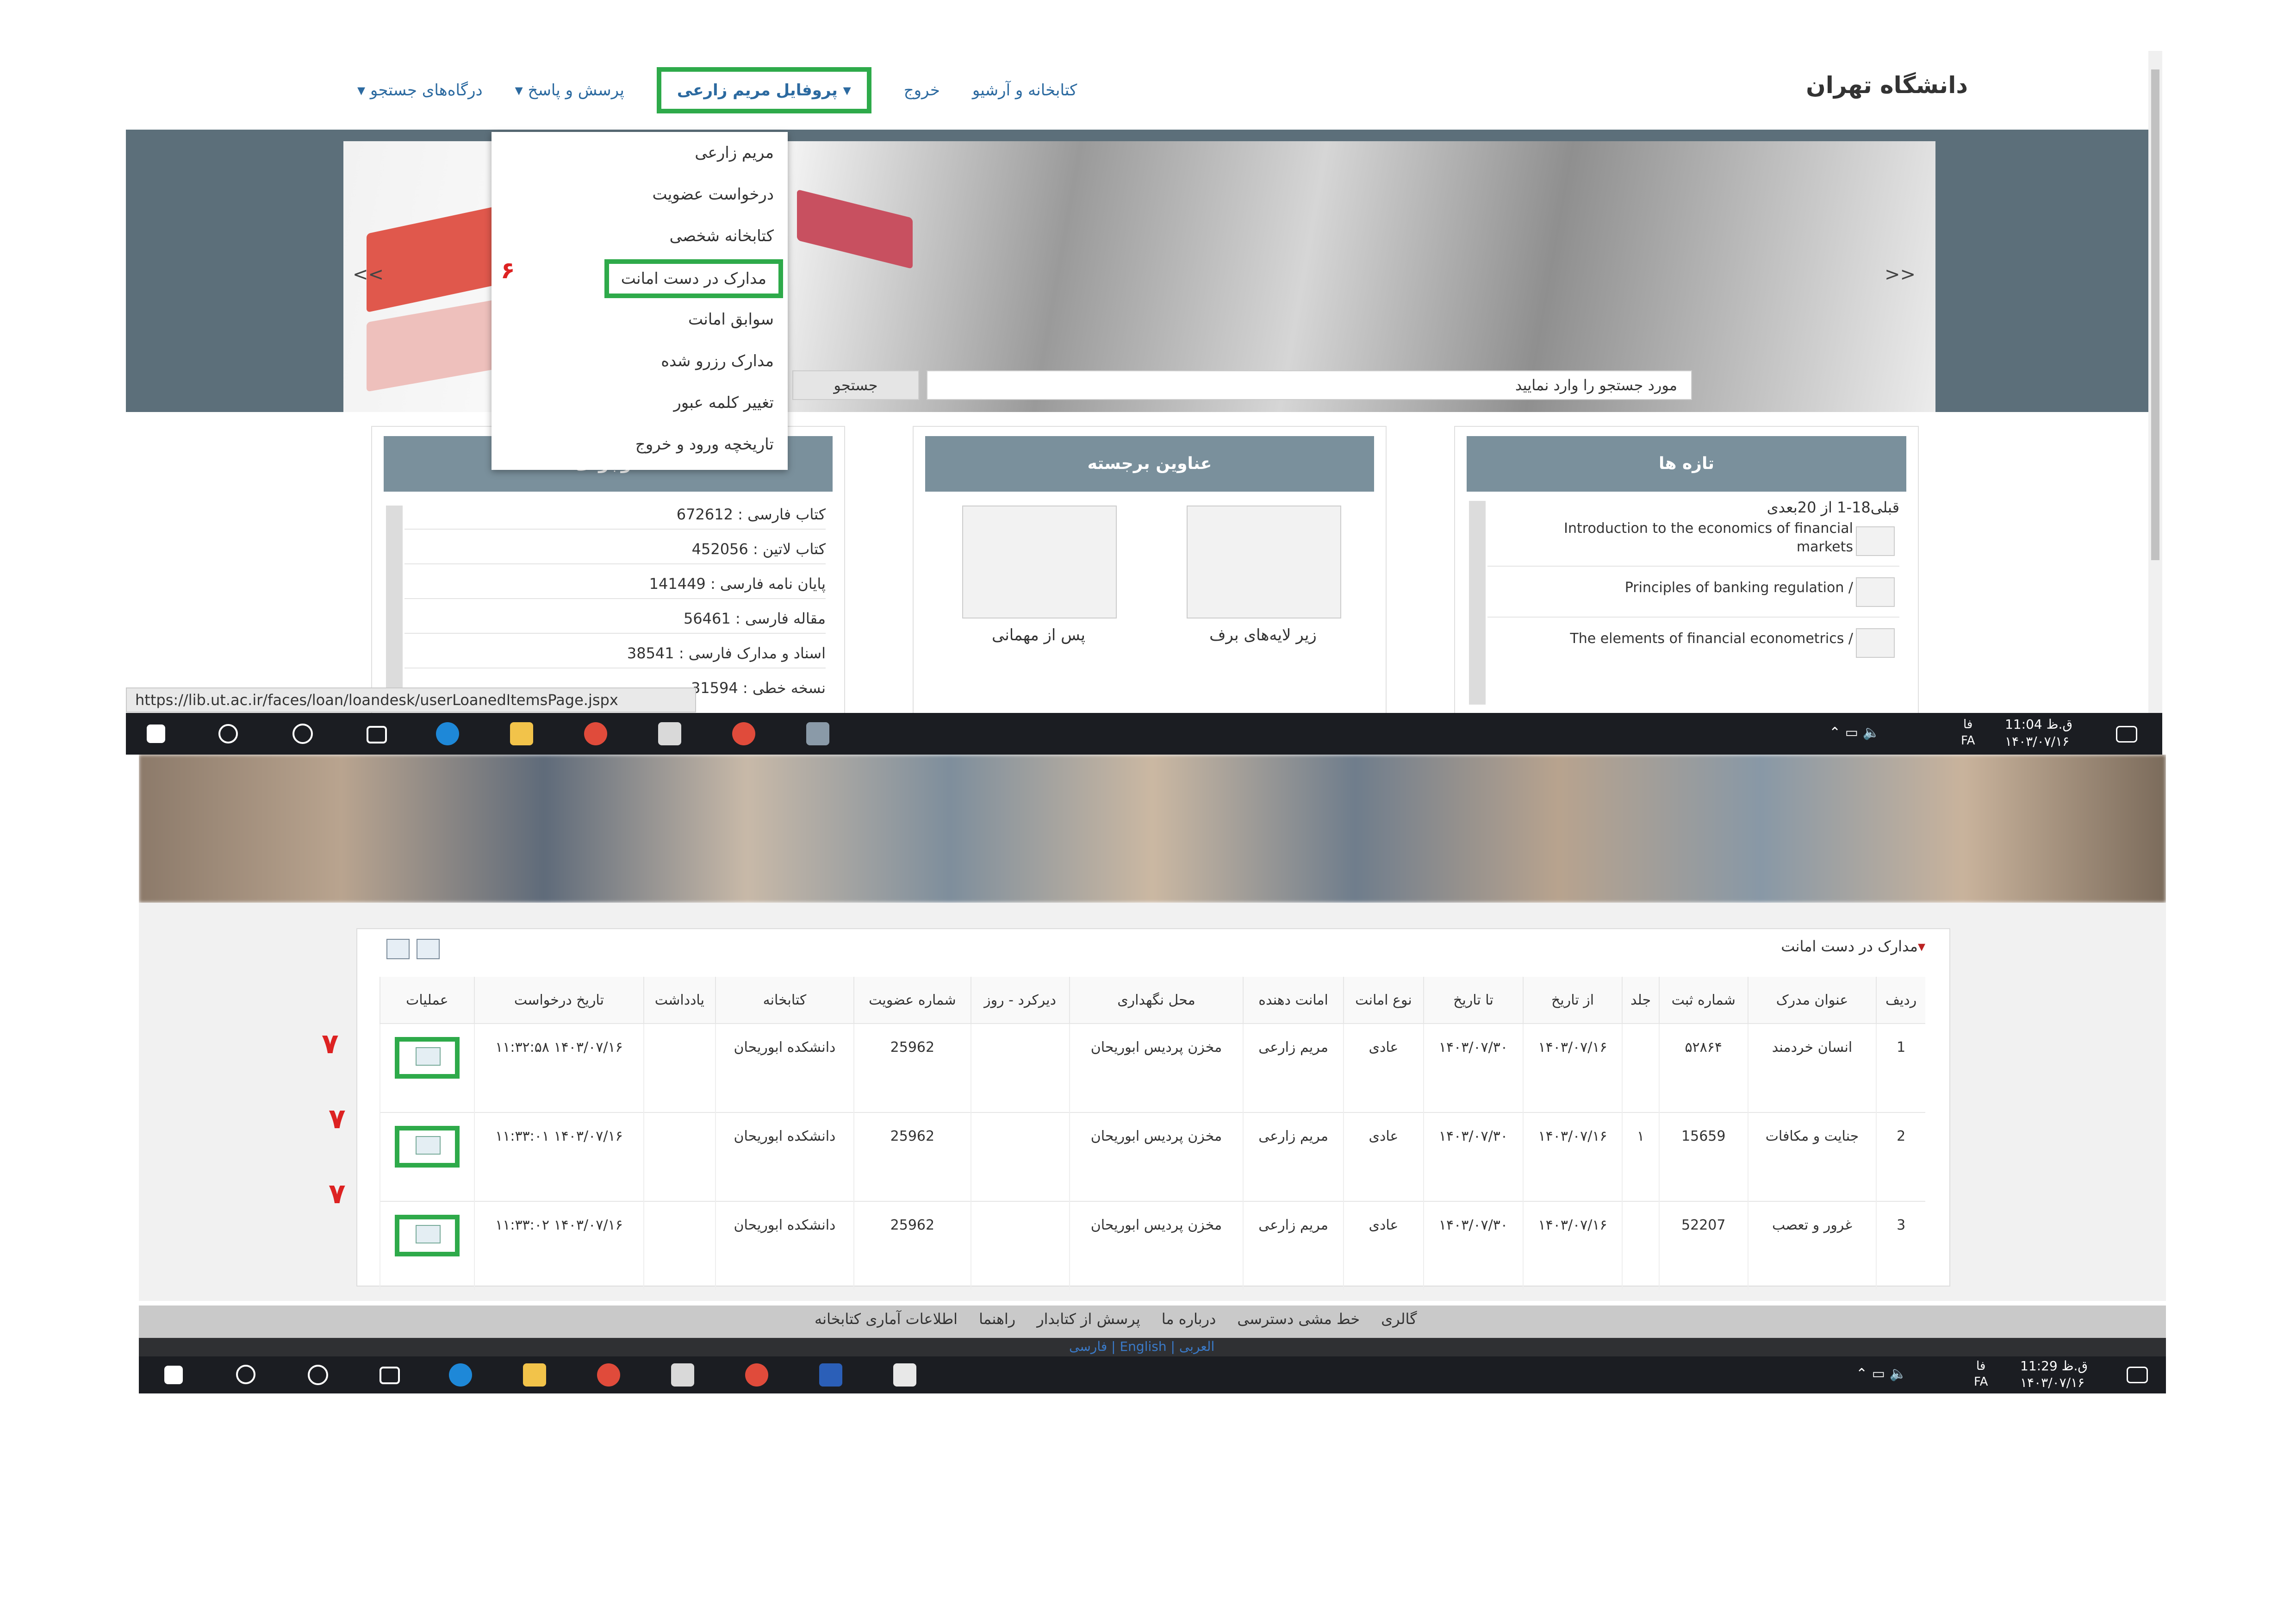 This screenshot has height=1624, width=2296. What do you see at coordinates (758, 688) in the screenshot?
I see `stat-item: نسخه خطی : 31594` at bounding box center [758, 688].